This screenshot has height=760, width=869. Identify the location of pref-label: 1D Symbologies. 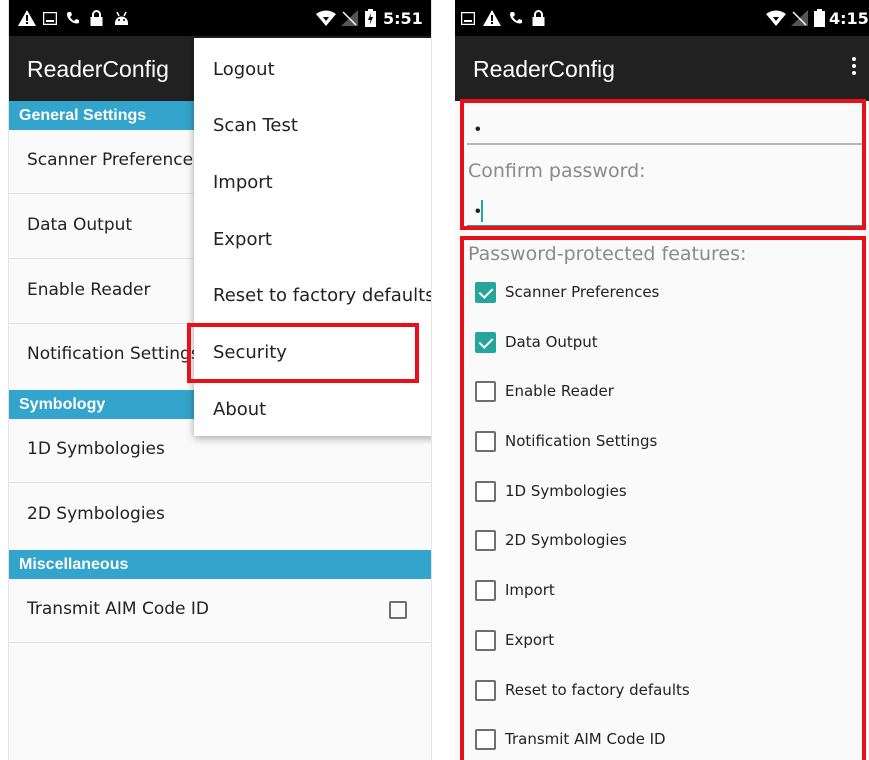
(96, 449).